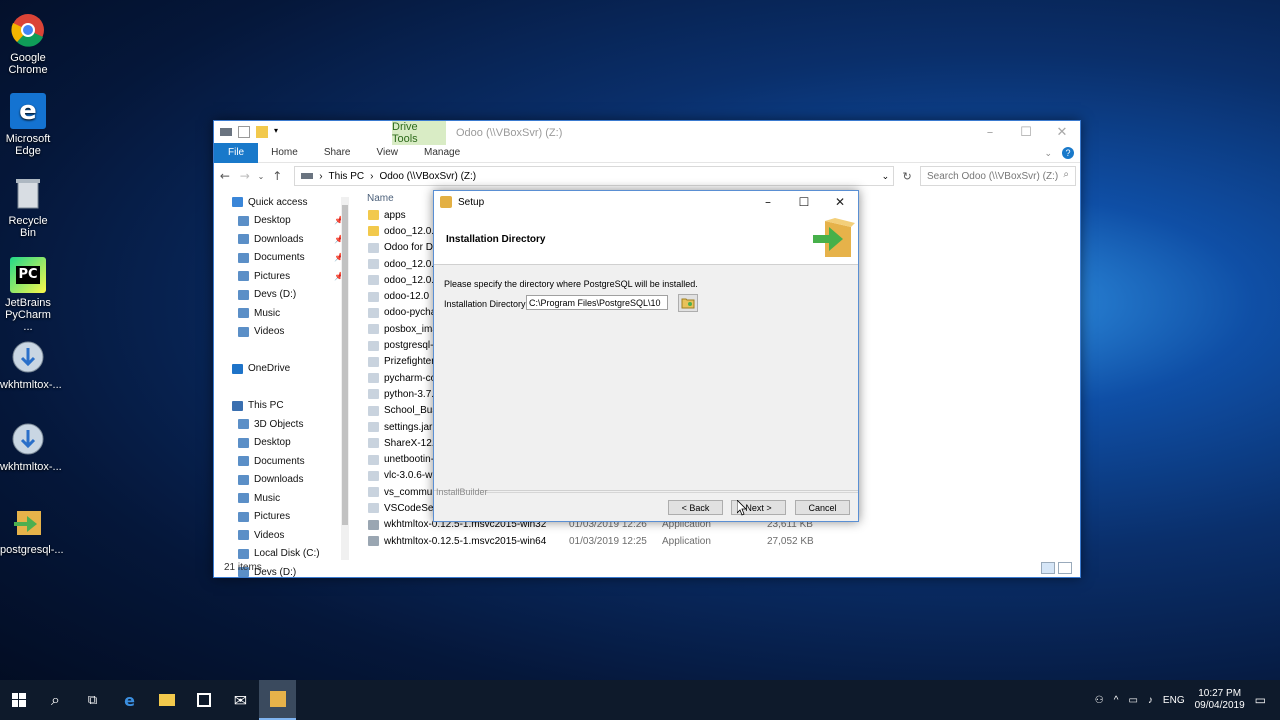 The width and height of the screenshot is (1280, 720). What do you see at coordinates (1099, 700) in the screenshot?
I see `people-icon: ⚇` at bounding box center [1099, 700].